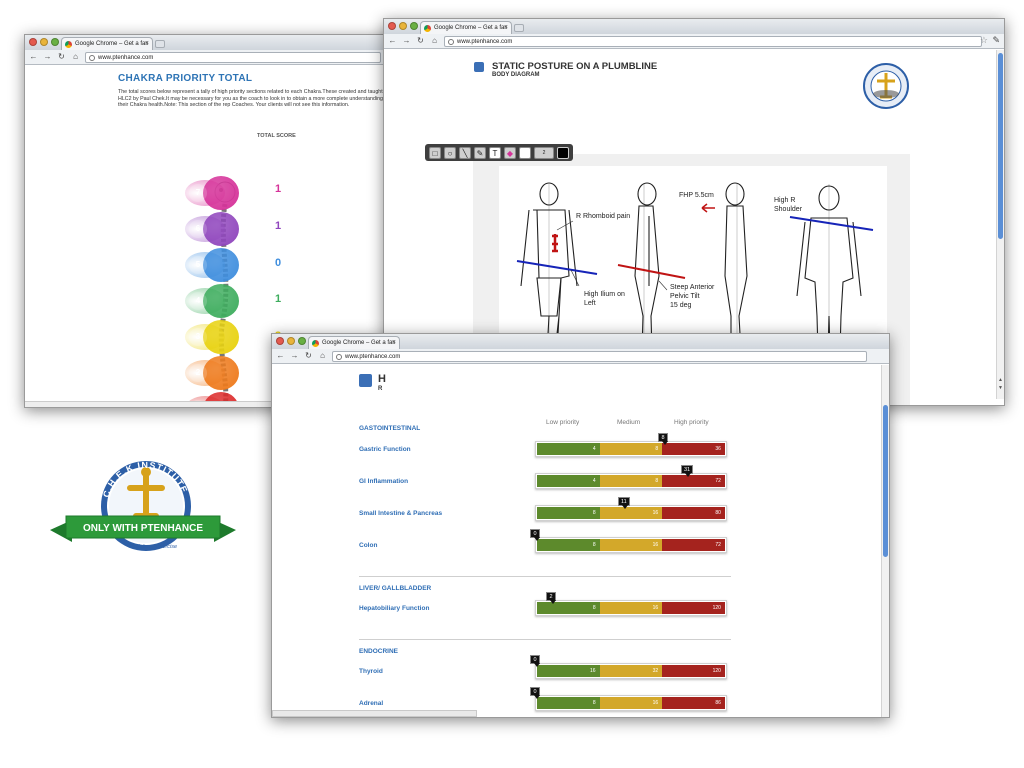 The width and height of the screenshot is (1024, 768). I want to click on priority-bar: 4 8 72, so click(631, 481).